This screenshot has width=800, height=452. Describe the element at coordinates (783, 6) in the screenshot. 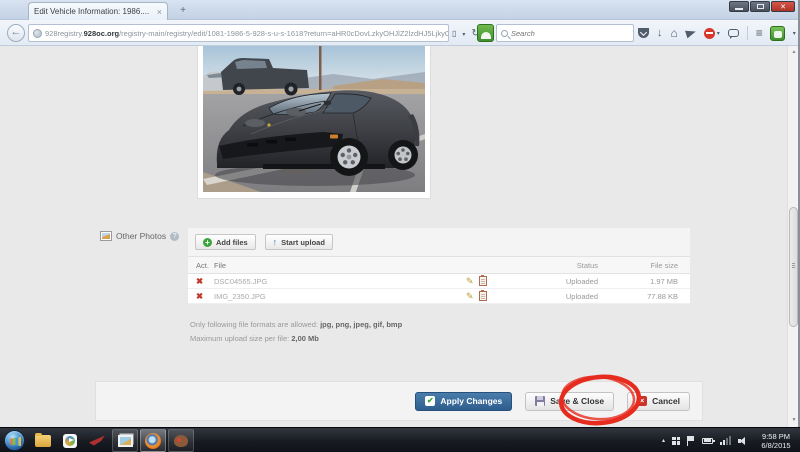

I see `close-button: ✕` at that location.